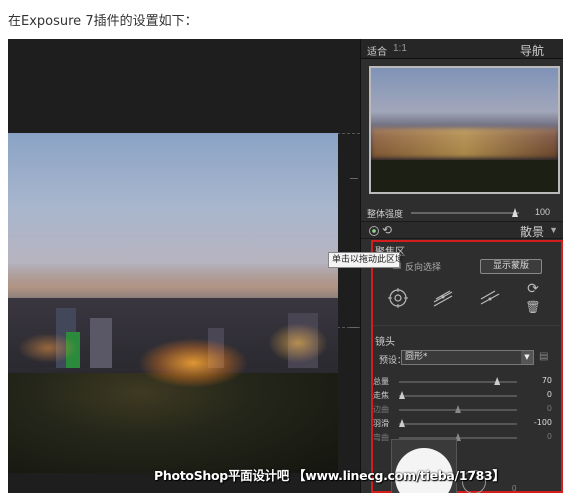 This screenshot has width=563, height=493. I want to click on thumbnail-hill, so click(464, 176).